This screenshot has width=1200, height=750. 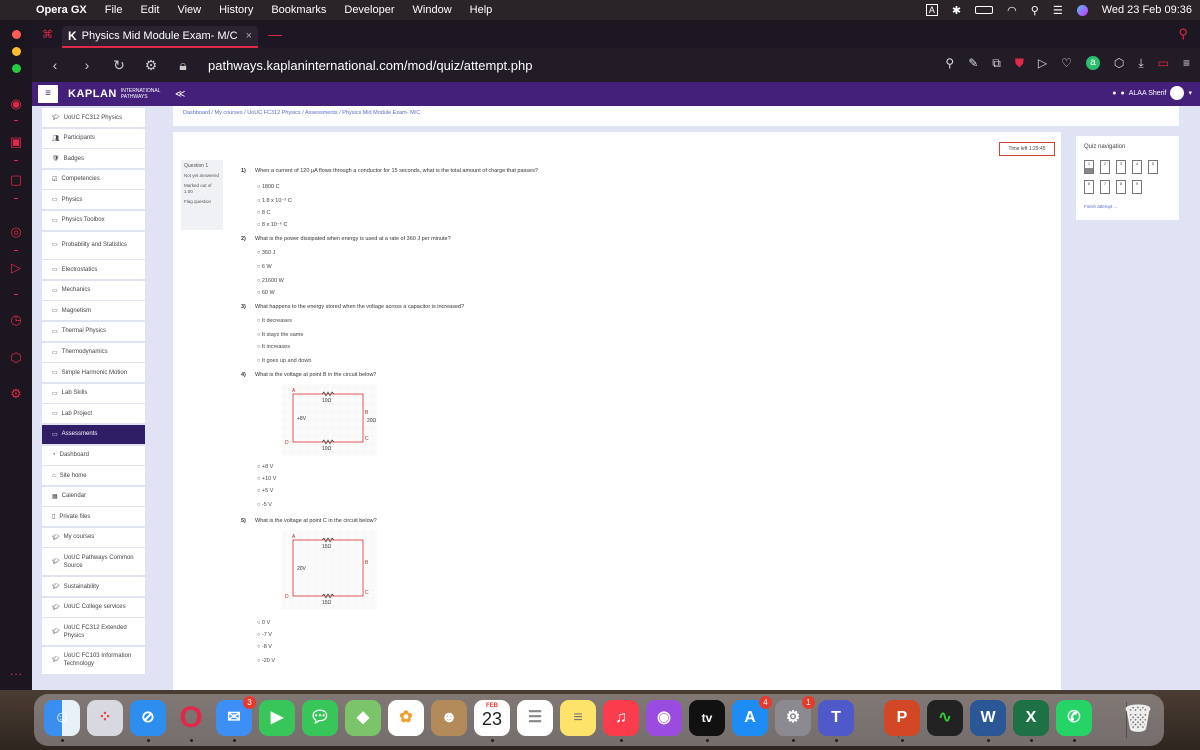 I want to click on new-tab-icon: —, so click(x=275, y=34).